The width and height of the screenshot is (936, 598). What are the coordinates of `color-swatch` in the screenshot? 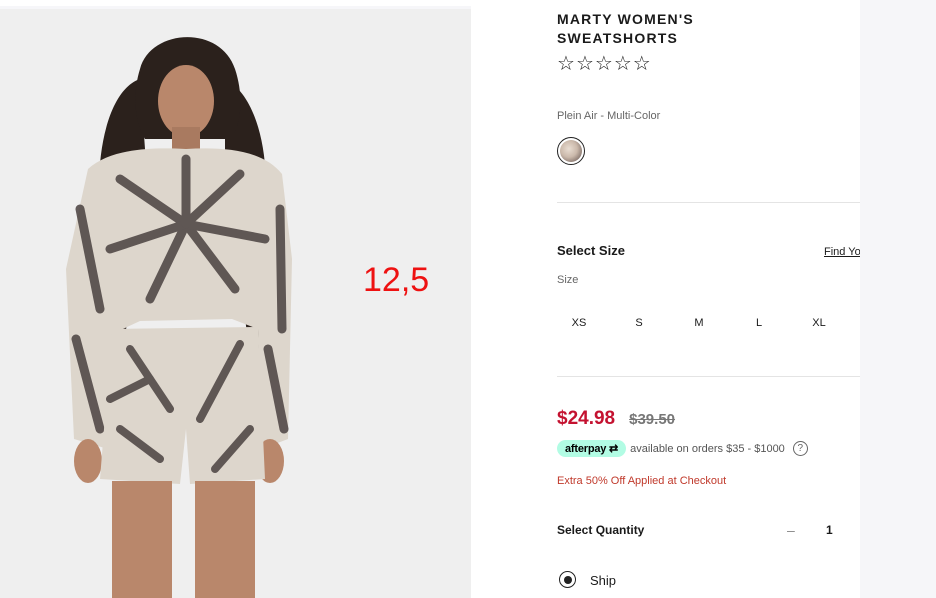 It's located at (571, 151).